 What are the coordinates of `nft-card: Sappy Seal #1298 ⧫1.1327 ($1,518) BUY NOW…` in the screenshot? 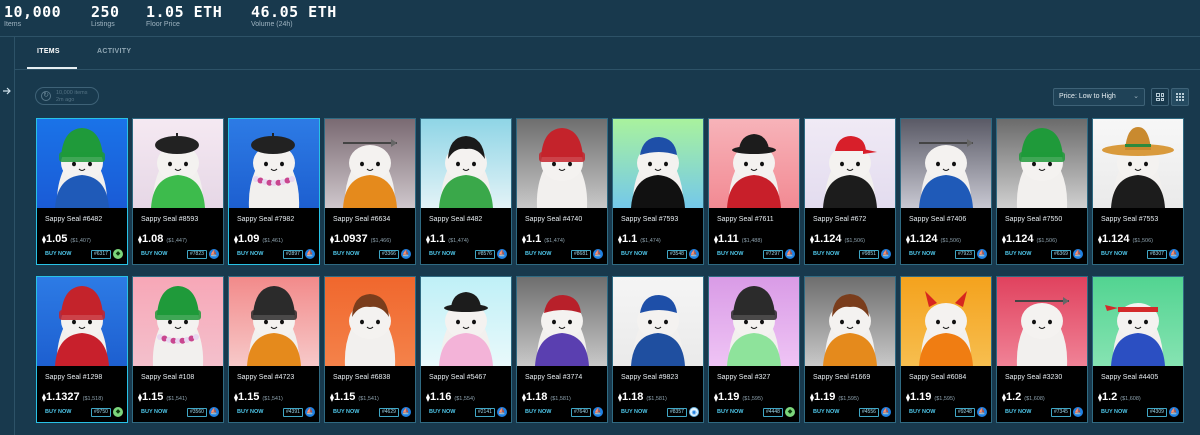 It's located at (82, 349).